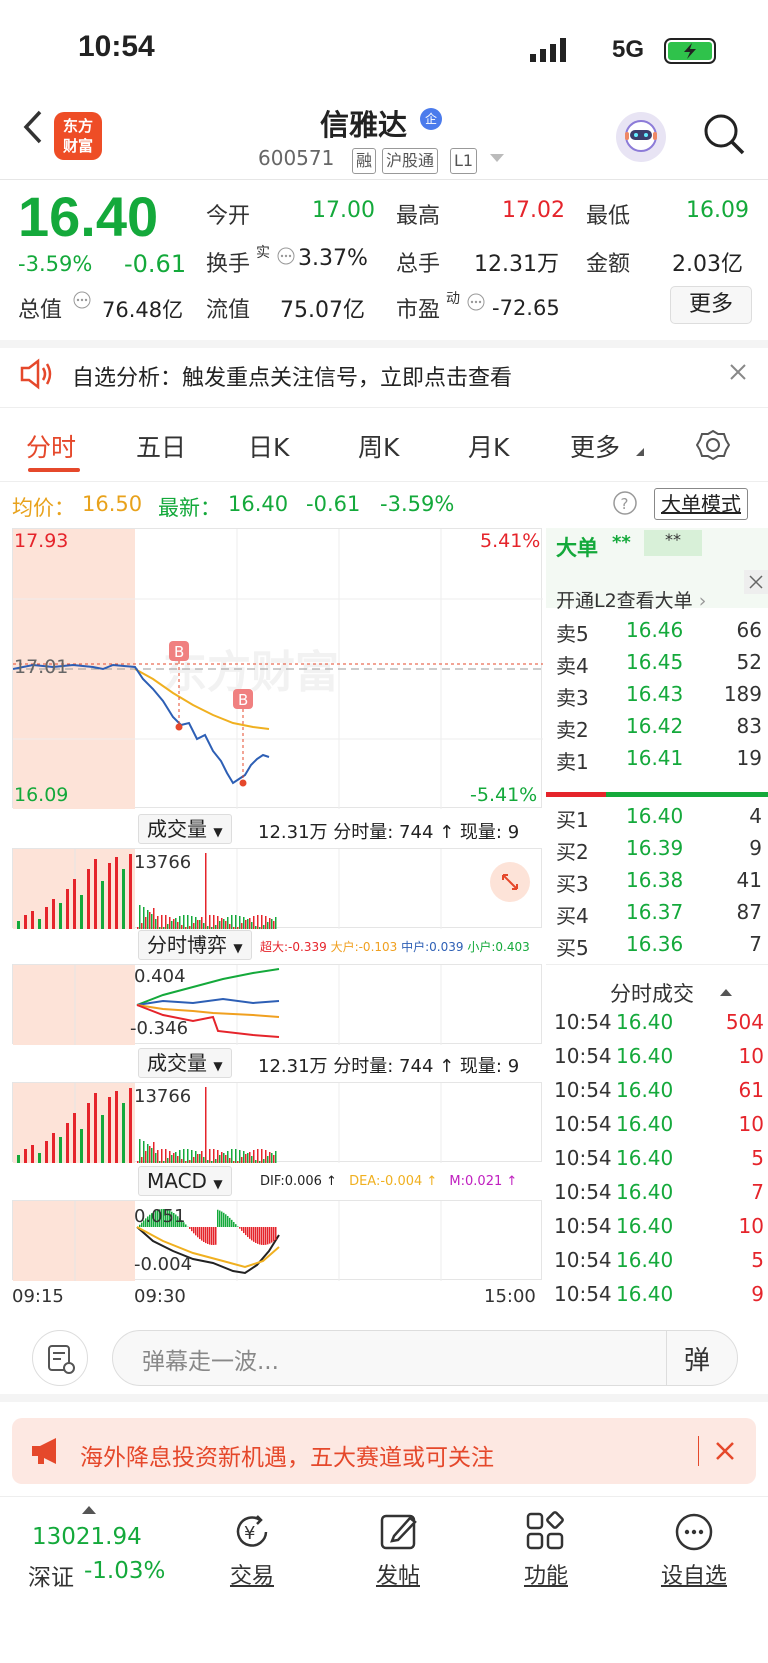  What do you see at coordinates (378, 446) in the screenshot?
I see `tab-week-k: 周K` at bounding box center [378, 446].